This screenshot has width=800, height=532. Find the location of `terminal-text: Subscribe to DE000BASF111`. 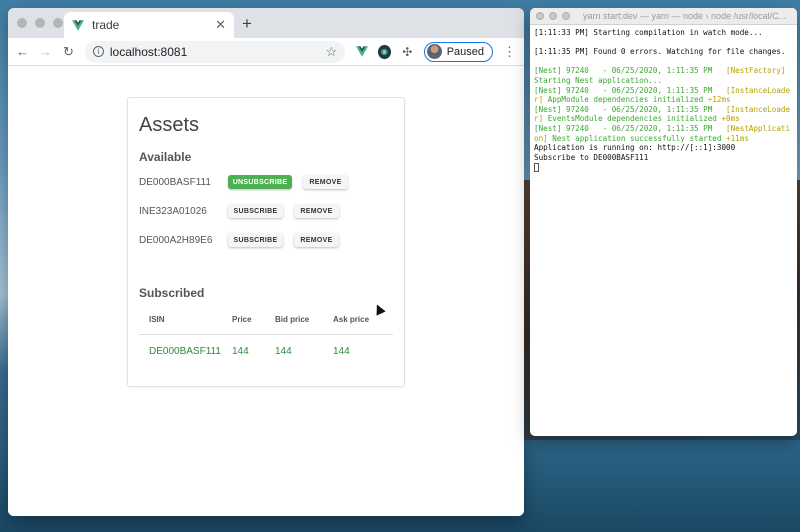

terminal-text: Subscribe to DE000BASF111 is located at coordinates (591, 157).